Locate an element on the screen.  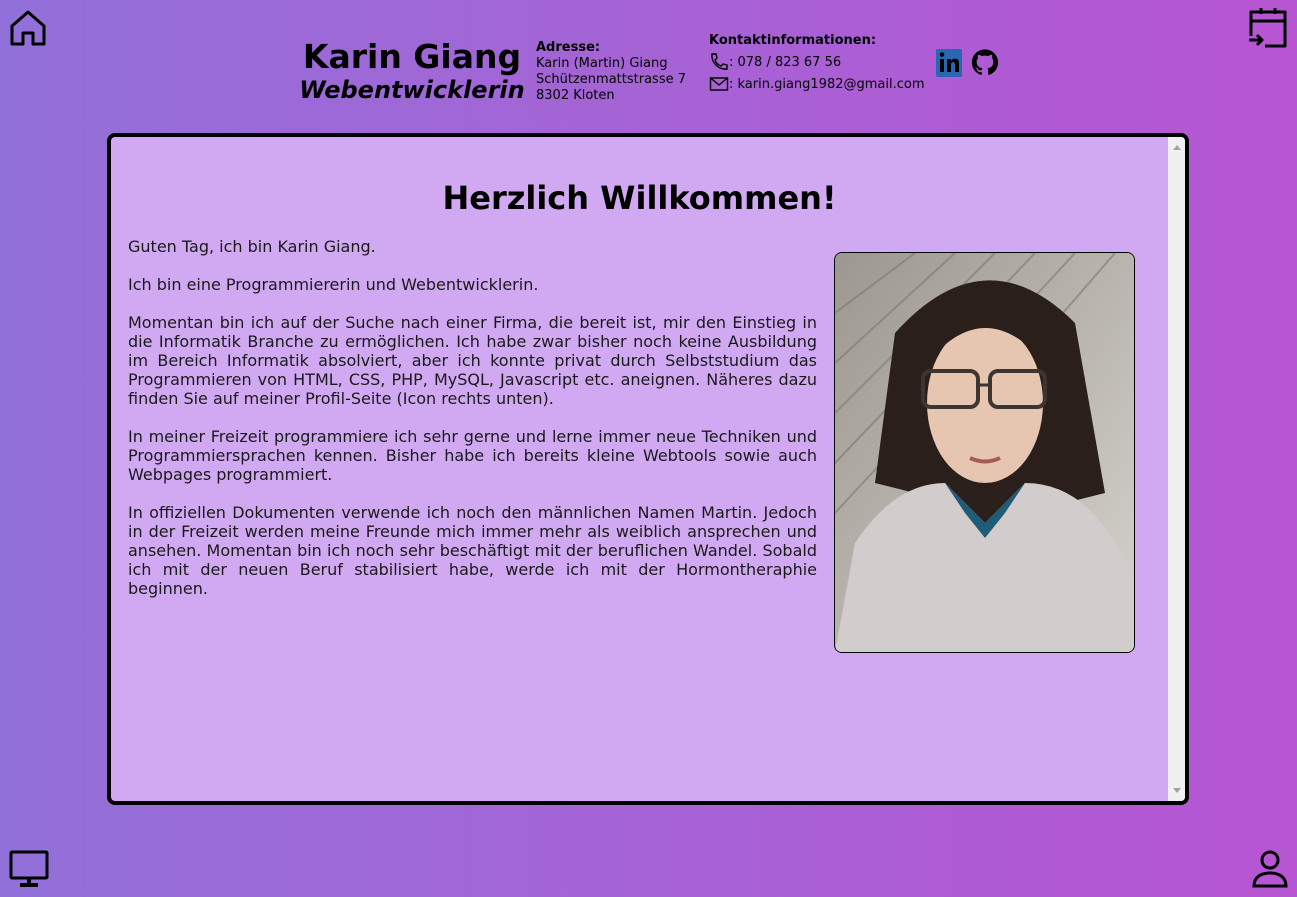
scroll-up-arrow is located at coordinates (1177, 147).